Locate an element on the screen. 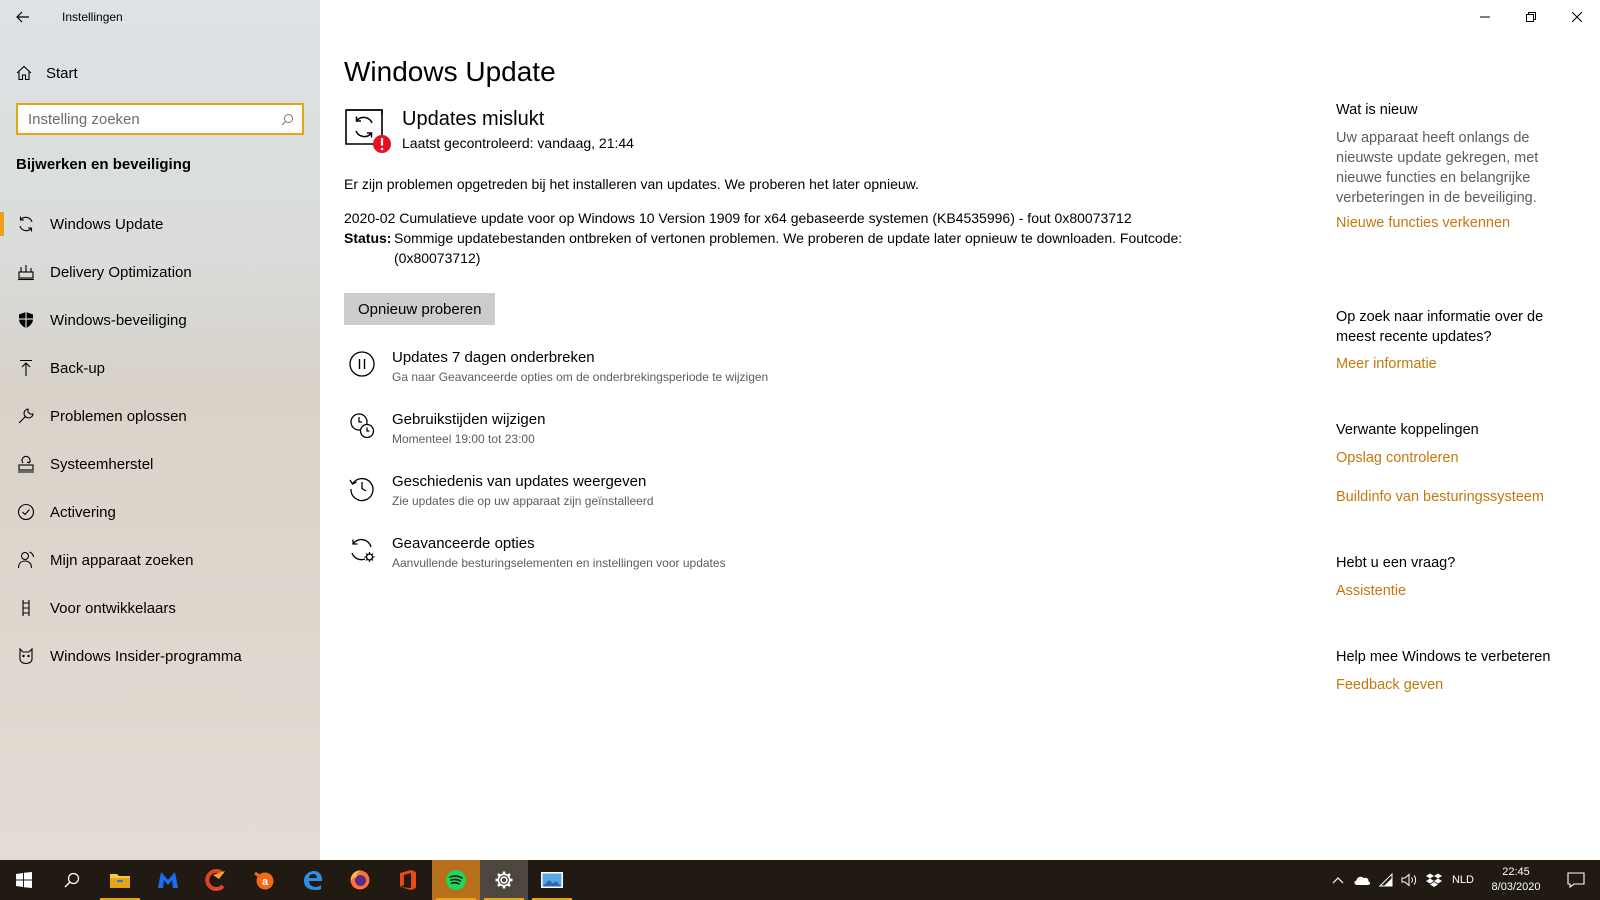  sidebar-item-label: Windows Insider-programma is located at coordinates (146, 656).